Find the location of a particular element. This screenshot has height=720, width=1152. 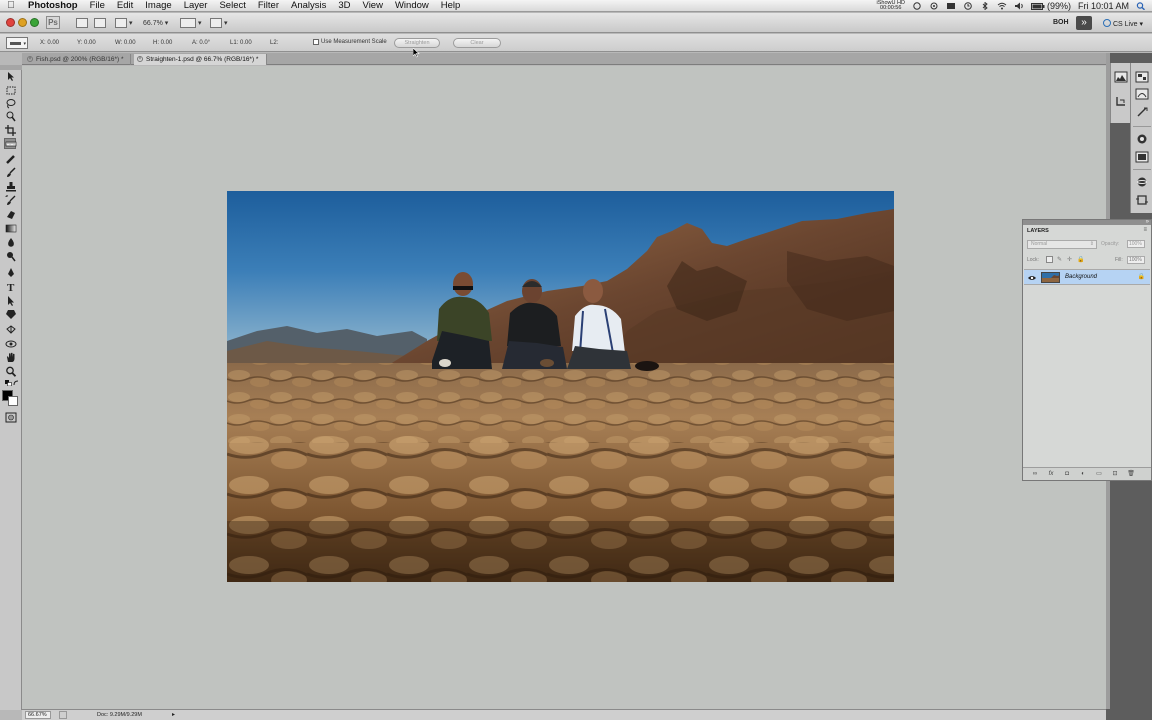

menu-image: Image is located at coordinates (158, 6).